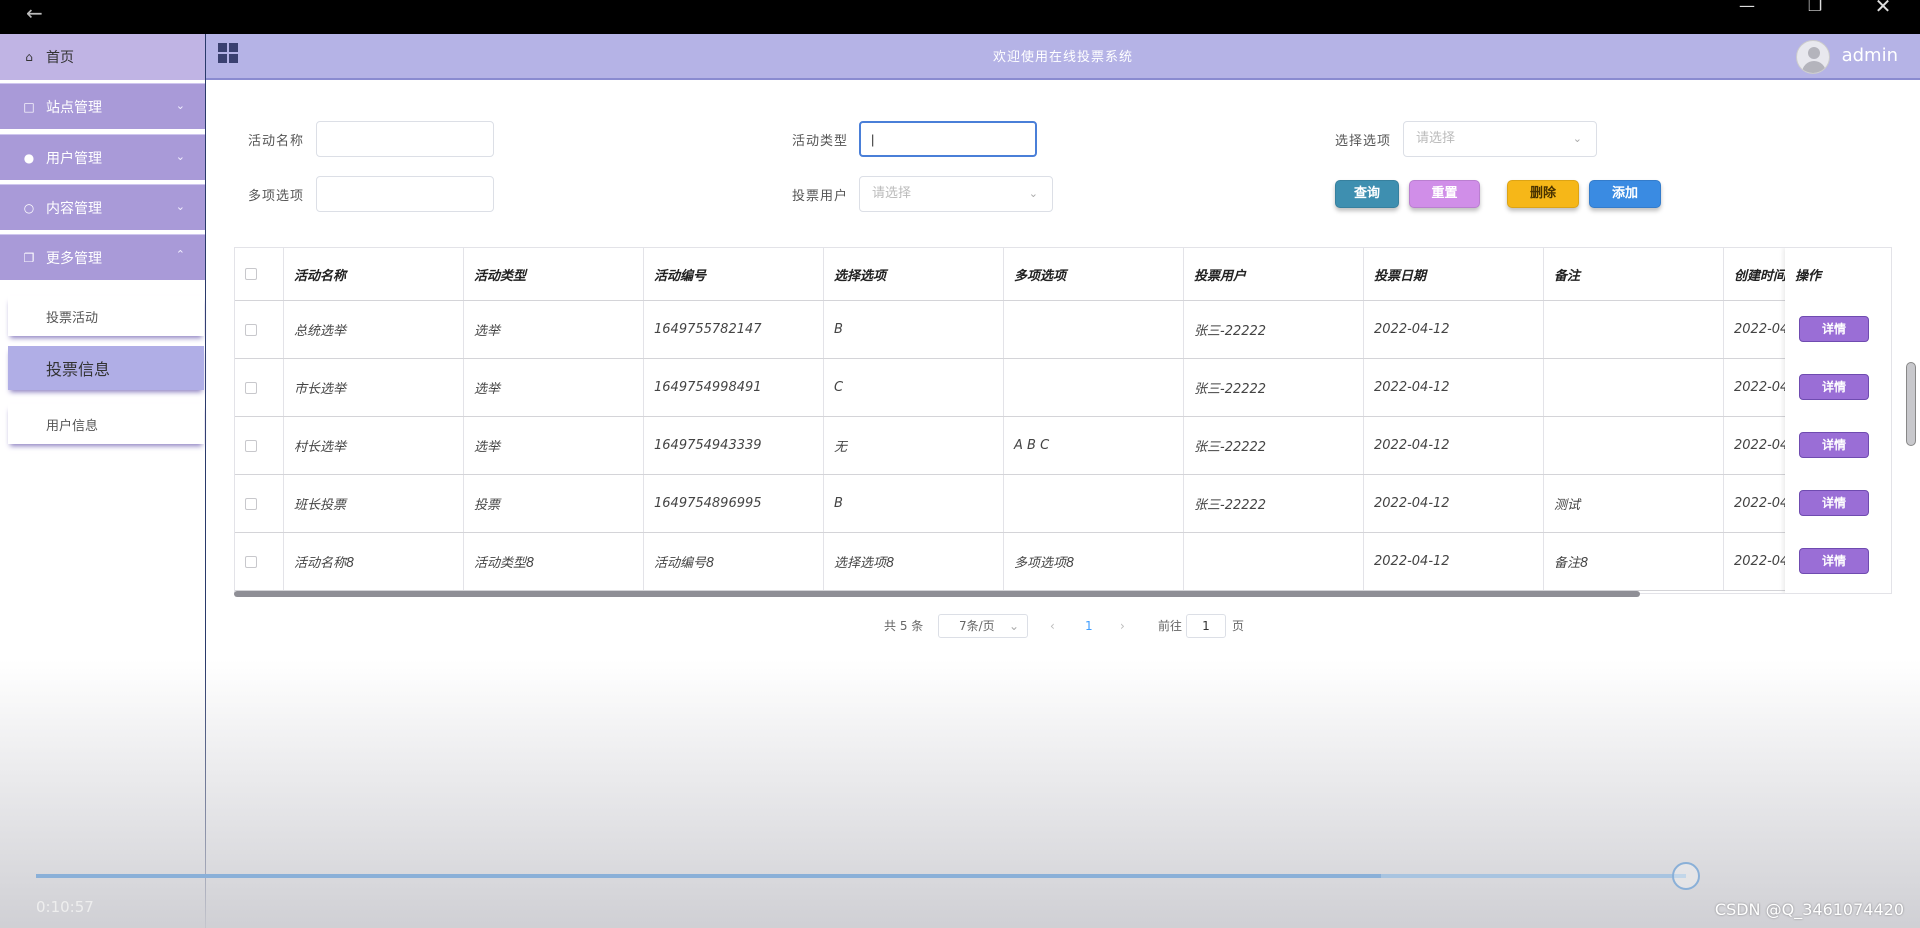  Describe the element at coordinates (29, 257) in the screenshot. I see `copy-icon: ❐` at that location.